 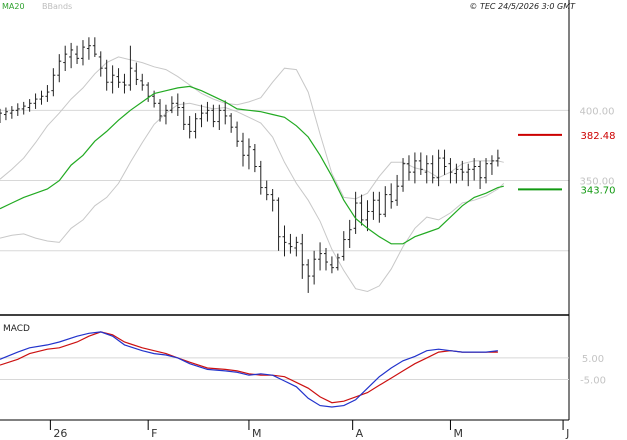 I want to click on macd-ytick-label: 5.00, so click(x=593, y=359).